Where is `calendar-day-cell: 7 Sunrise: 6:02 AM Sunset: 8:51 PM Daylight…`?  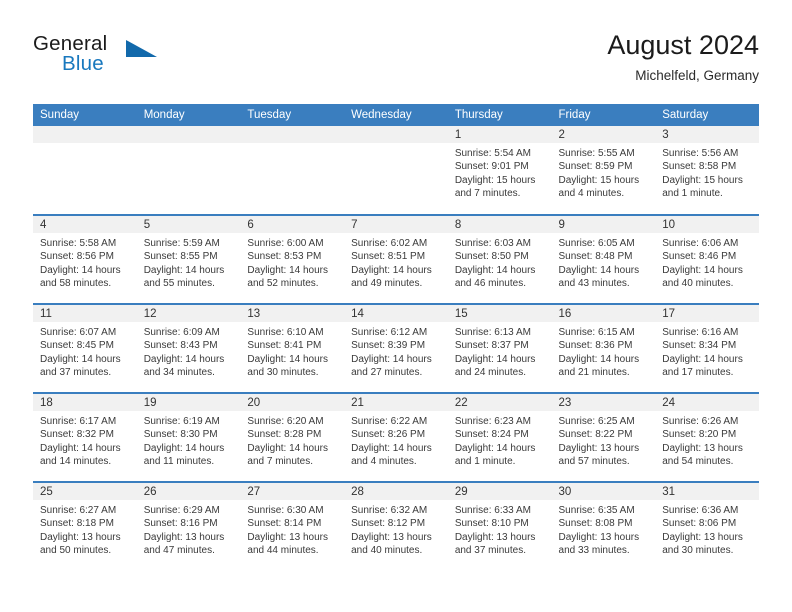 calendar-day-cell: 7 Sunrise: 6:02 AM Sunset: 8:51 PM Daylight… is located at coordinates (396, 259).